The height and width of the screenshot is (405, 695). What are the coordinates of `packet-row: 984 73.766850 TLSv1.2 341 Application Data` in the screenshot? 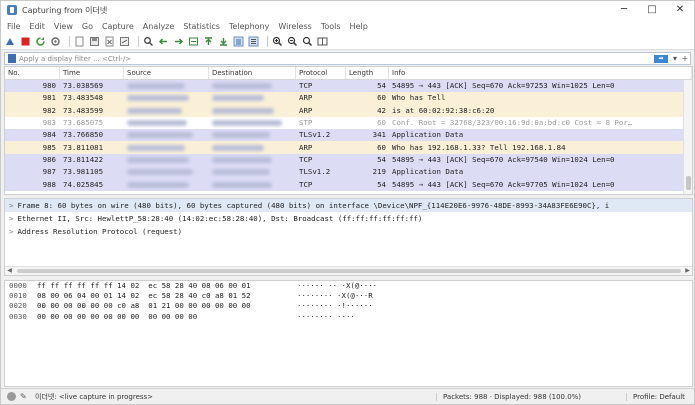 It's located at (348, 135).